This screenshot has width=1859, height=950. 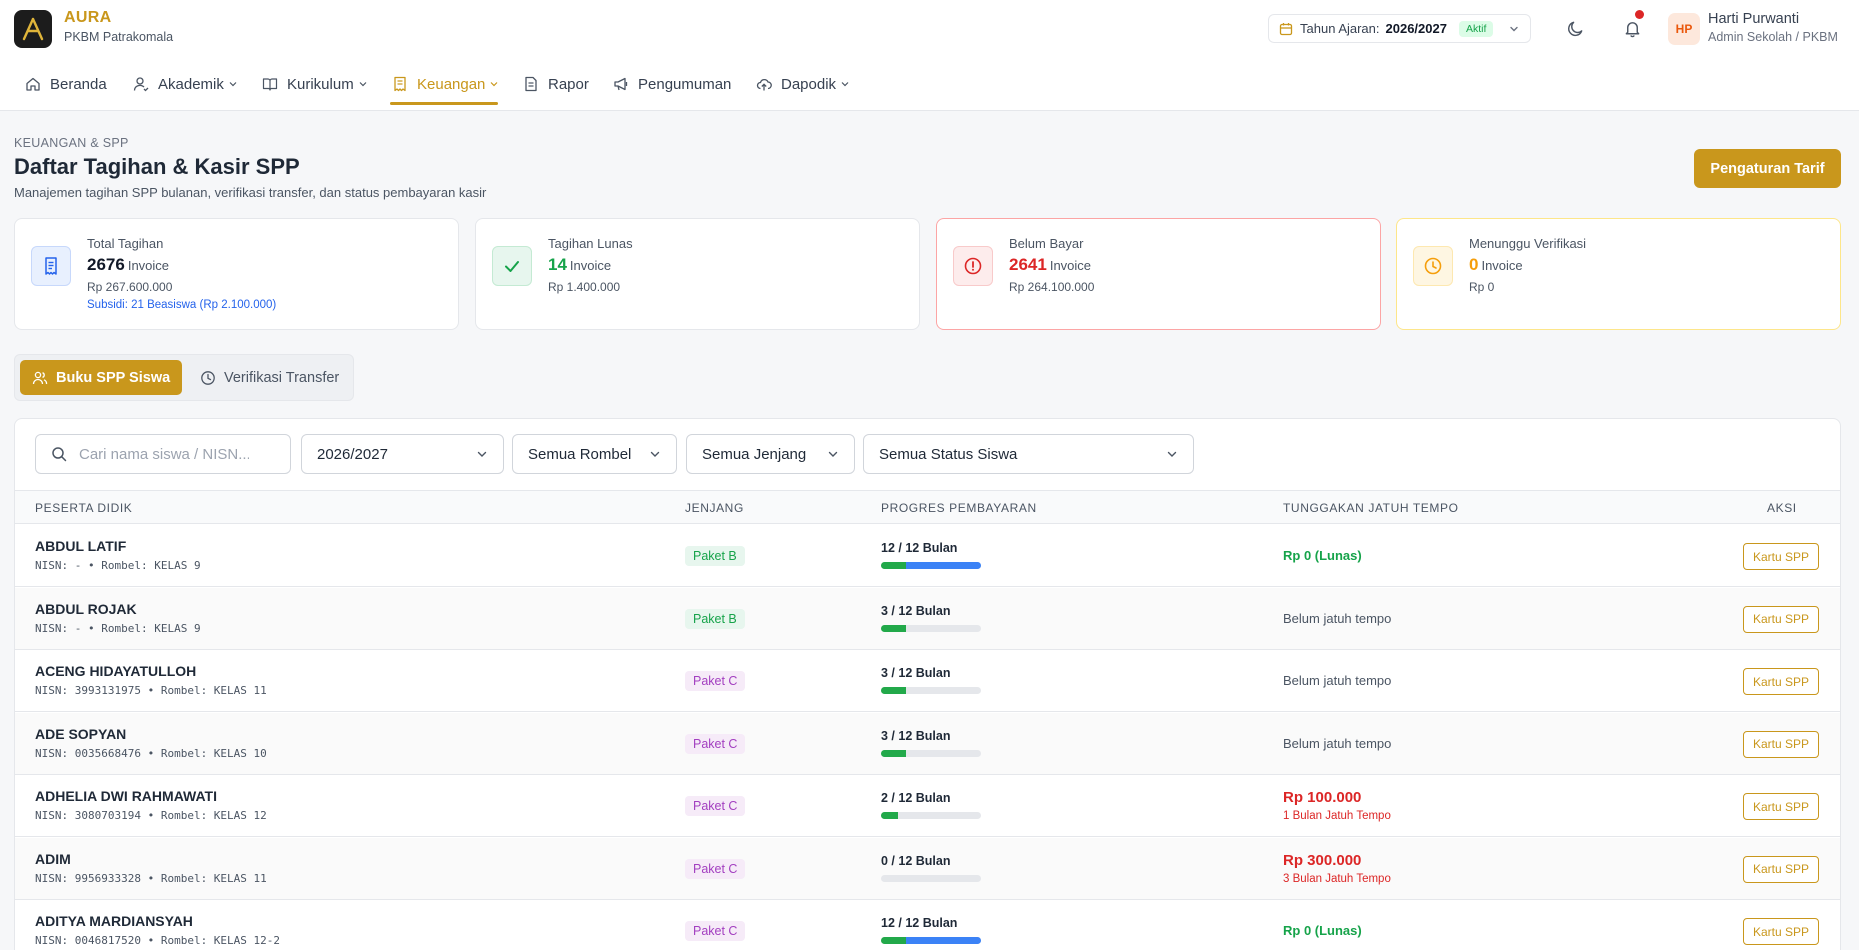 I want to click on org-name: PKBM Patrakomala, so click(x=119, y=37).